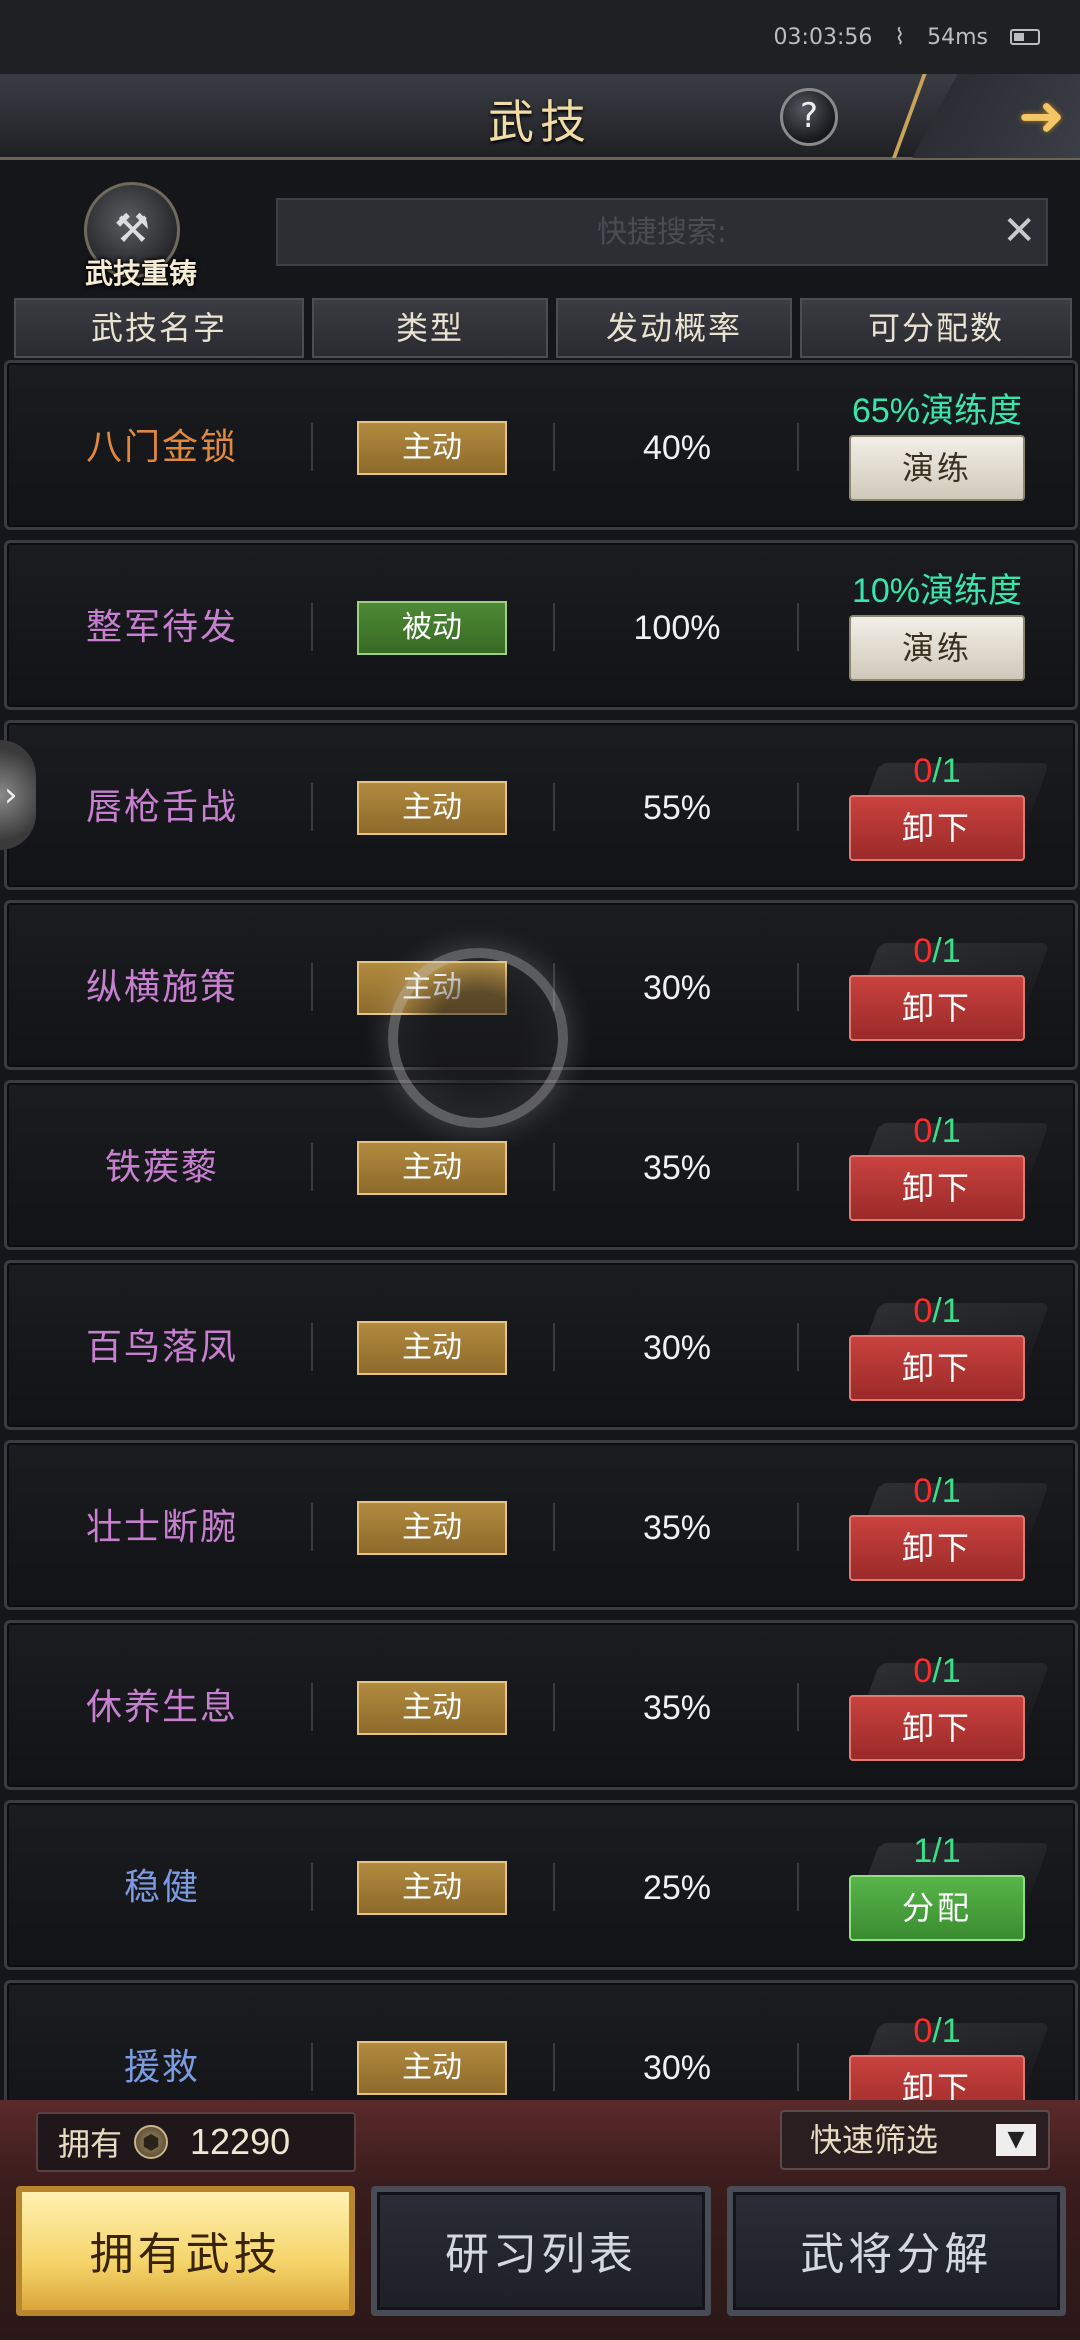 The height and width of the screenshot is (2340, 1080). Describe the element at coordinates (186, 2251) in the screenshot. I see `tab-owned-skills: 拥有武技` at that location.